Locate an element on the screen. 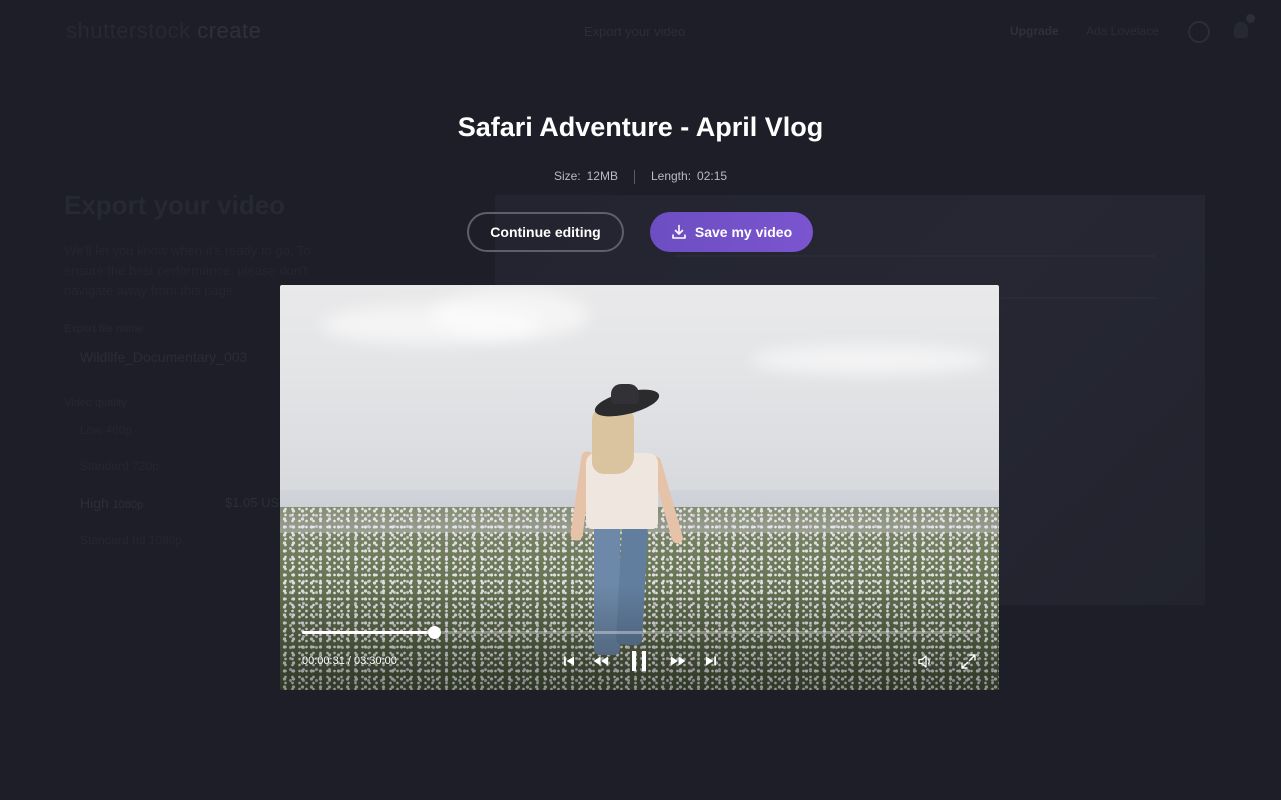 The height and width of the screenshot is (800, 1281). skip-back-icon is located at coordinates (569, 661).